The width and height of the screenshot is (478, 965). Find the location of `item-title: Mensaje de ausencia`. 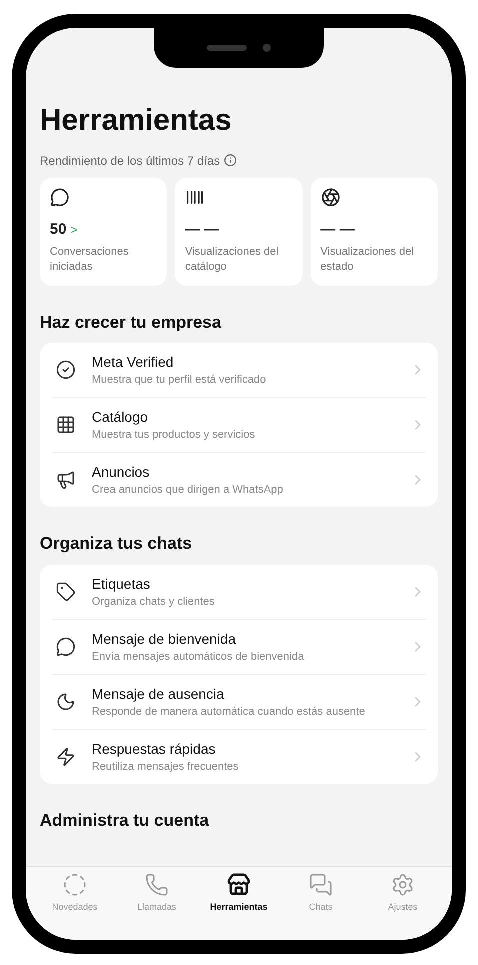

item-title: Mensaje de ausencia is located at coordinates (159, 694).